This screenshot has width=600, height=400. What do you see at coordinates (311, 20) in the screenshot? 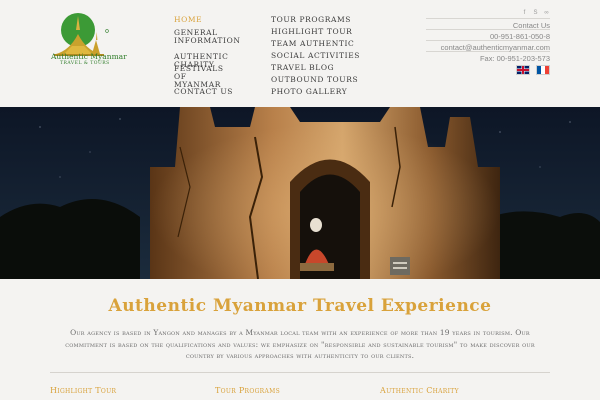
I see `nav-item-tour-programs: Tour programs` at bounding box center [311, 20].